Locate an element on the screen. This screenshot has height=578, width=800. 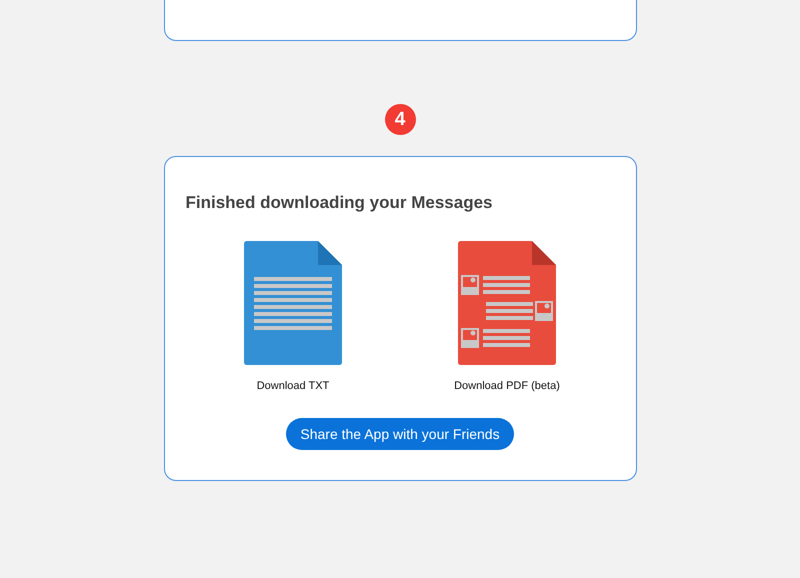
card-title: Finished downloading your Messages is located at coordinates (339, 203).